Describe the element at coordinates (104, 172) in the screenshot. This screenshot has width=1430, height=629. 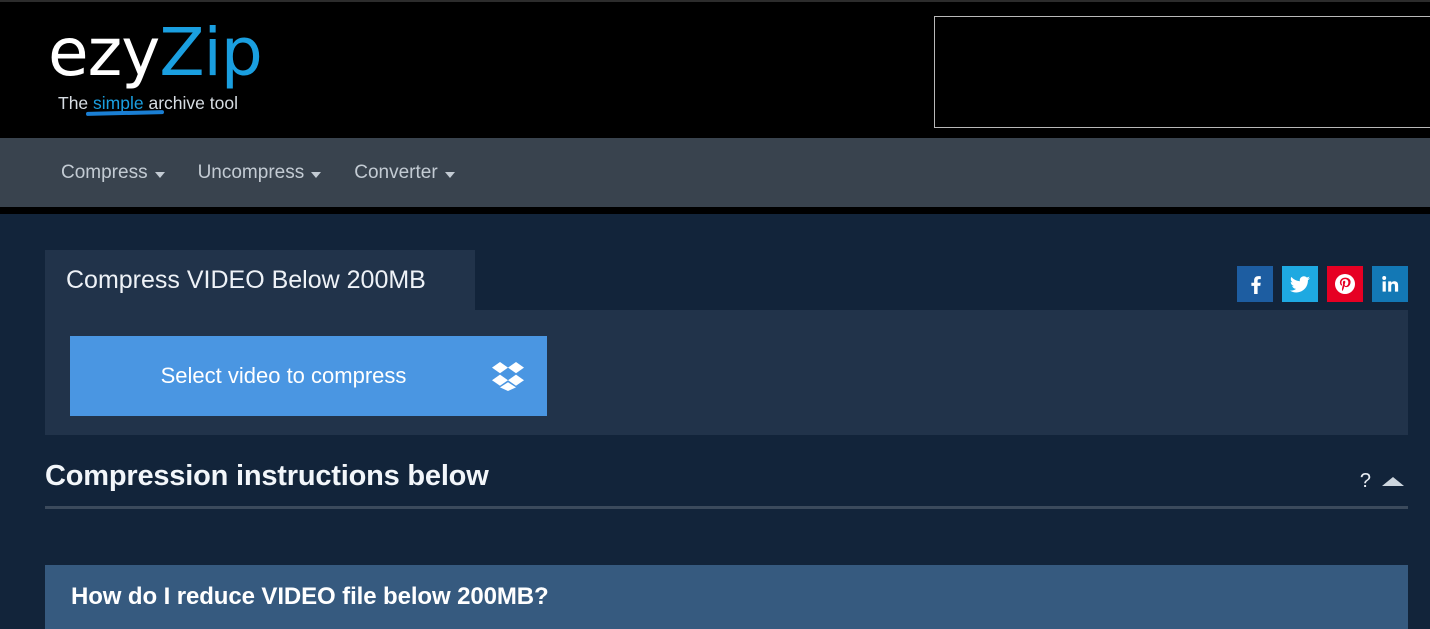
I see `nav-item-compress-label: Compress` at that location.